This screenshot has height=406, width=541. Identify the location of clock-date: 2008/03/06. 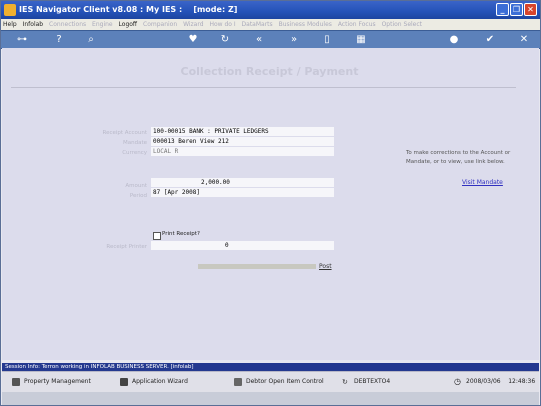
(483, 381).